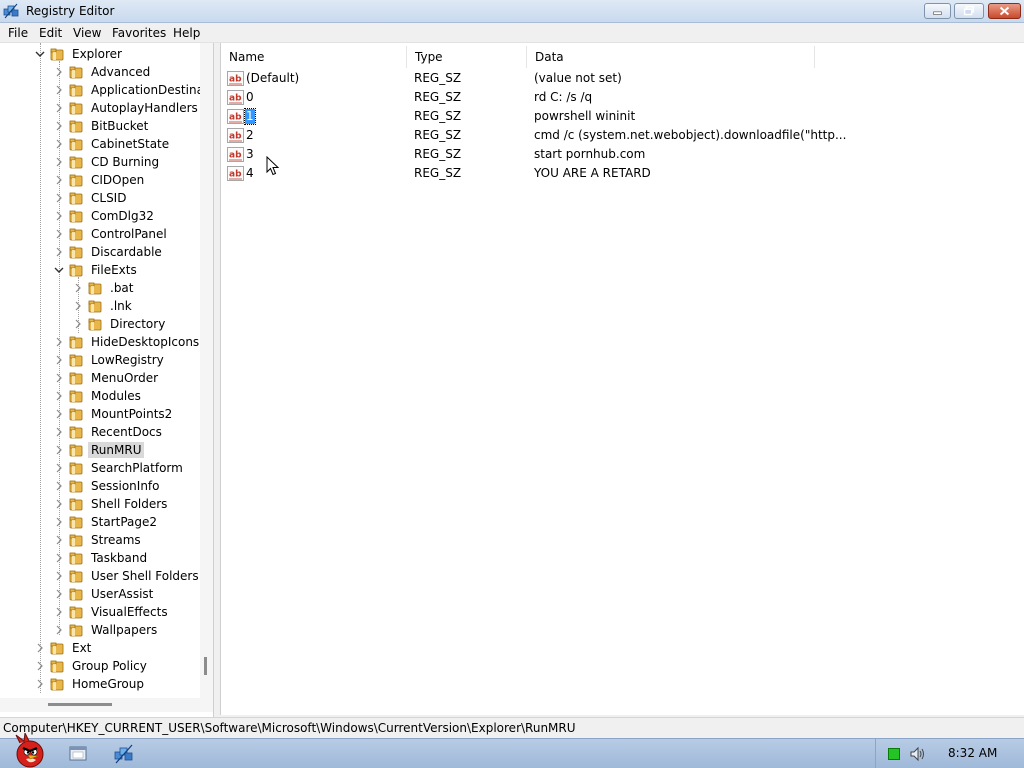 The image size is (1024, 768). Describe the element at coordinates (104, 594) in the screenshot. I see `tree-item-userassist: UserAssist` at that location.